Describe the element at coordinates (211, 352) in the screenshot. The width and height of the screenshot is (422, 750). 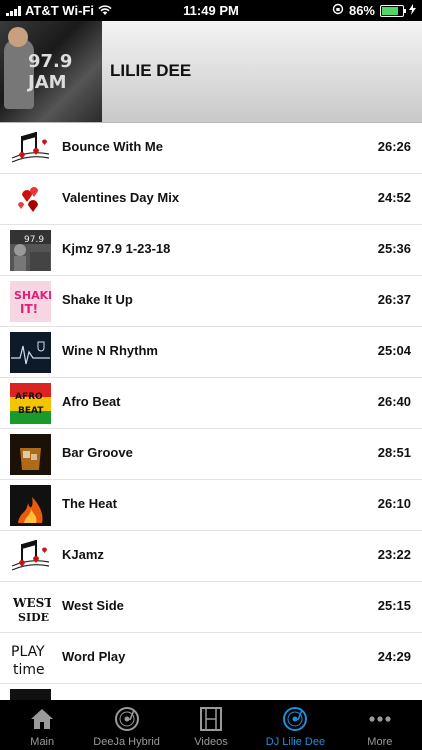
I see `mix-row: Wine N Rhythm 25:04` at that location.